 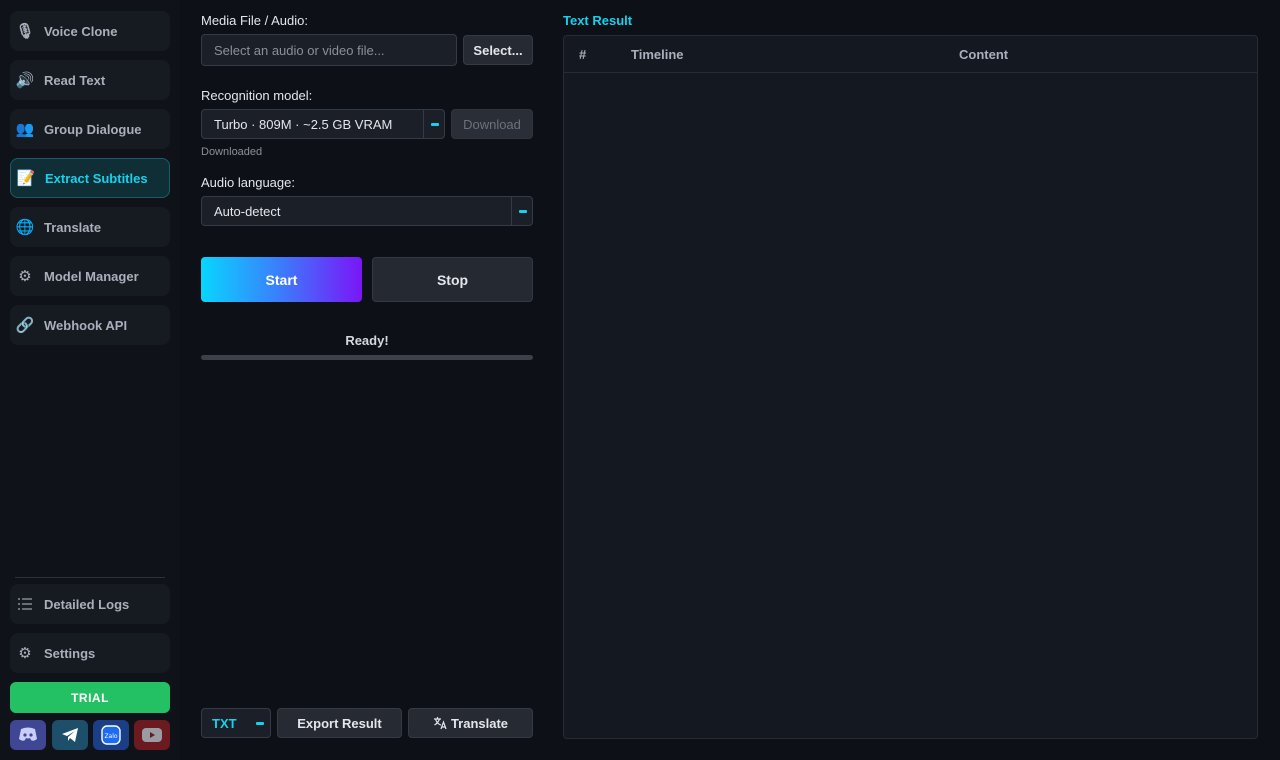 I want to click on progress-bar, so click(x=367, y=357).